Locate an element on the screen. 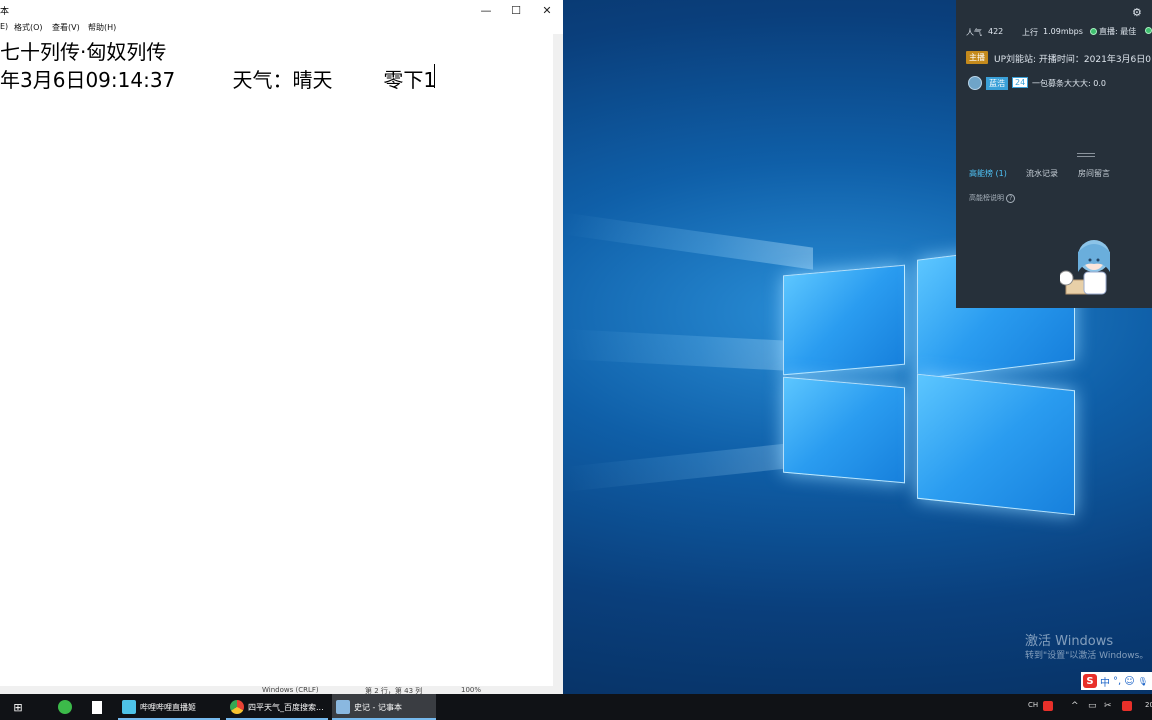 The height and width of the screenshot is (720, 1152). close-button: ✕ is located at coordinates (547, 10).